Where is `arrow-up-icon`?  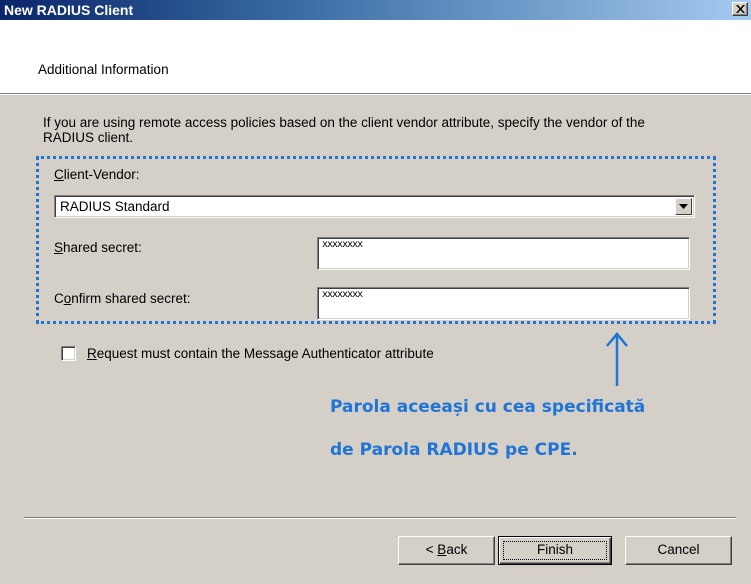
arrow-up-icon is located at coordinates (617, 359).